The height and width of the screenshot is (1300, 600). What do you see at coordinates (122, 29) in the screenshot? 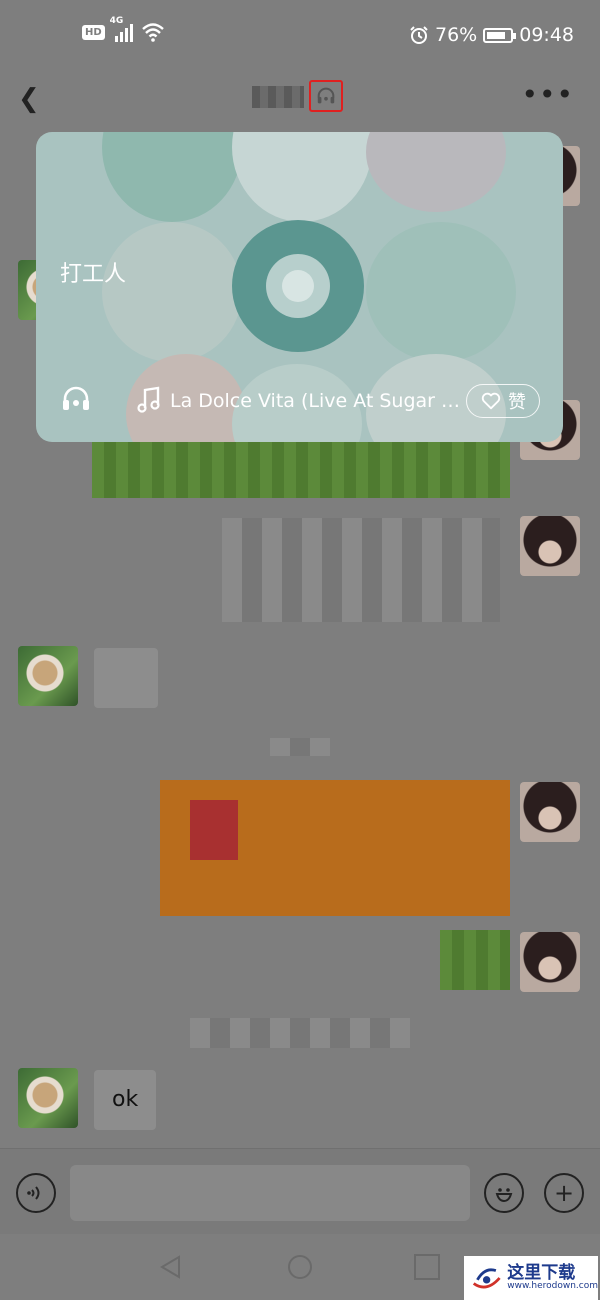
I see `signal-icon: 4G` at bounding box center [122, 29].